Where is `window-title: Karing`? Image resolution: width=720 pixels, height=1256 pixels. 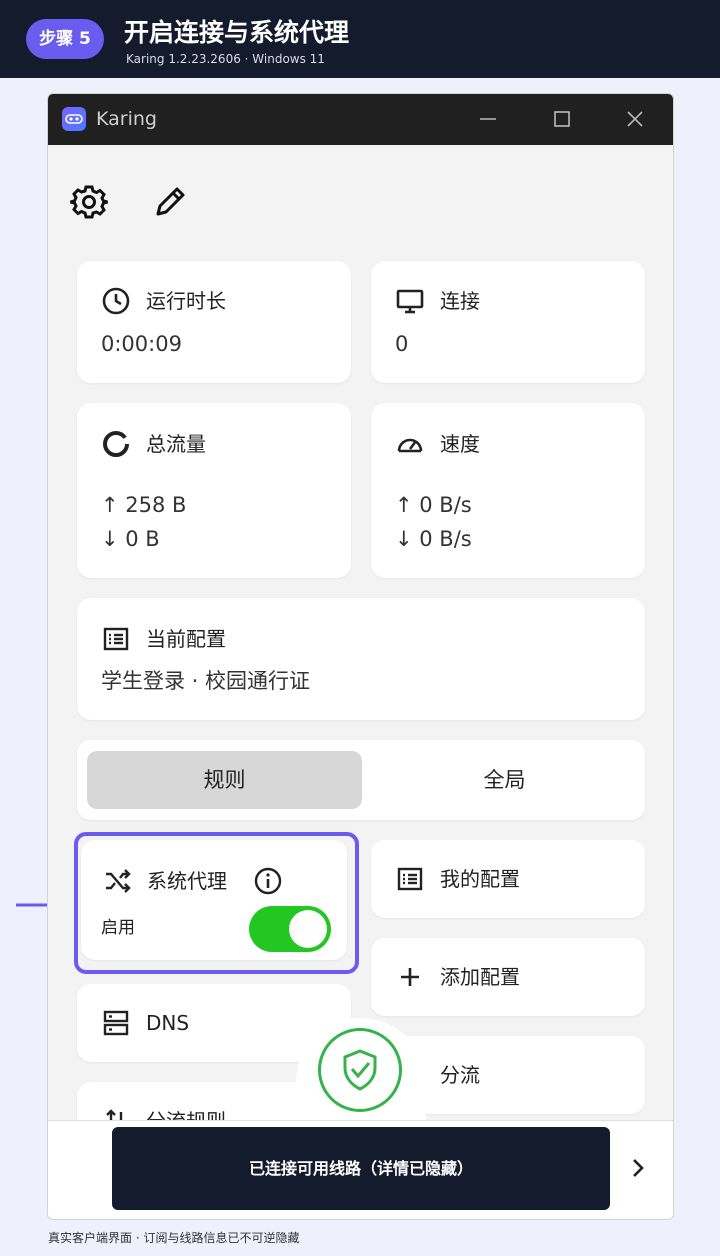 window-title: Karing is located at coordinates (126, 119).